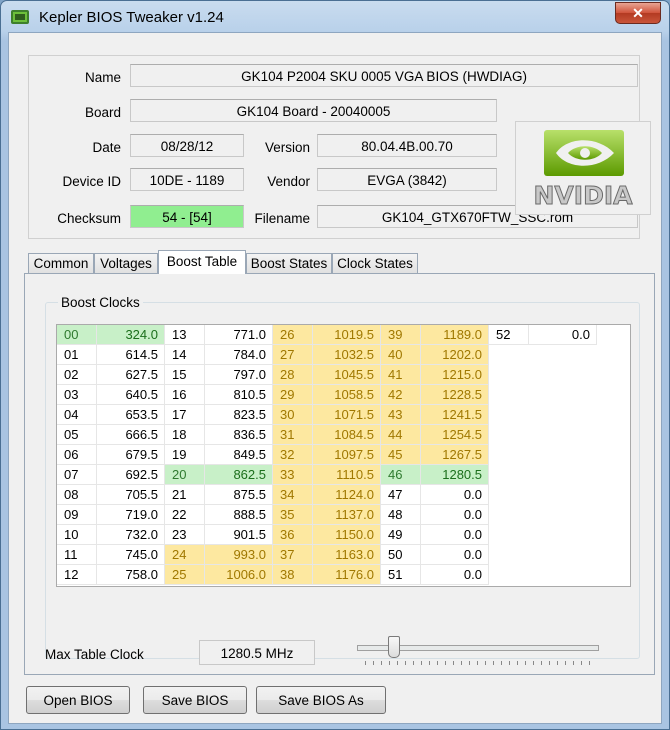 This screenshot has height=730, width=670. Describe the element at coordinates (106, 147) in the screenshot. I see `date-label: Date` at that location.